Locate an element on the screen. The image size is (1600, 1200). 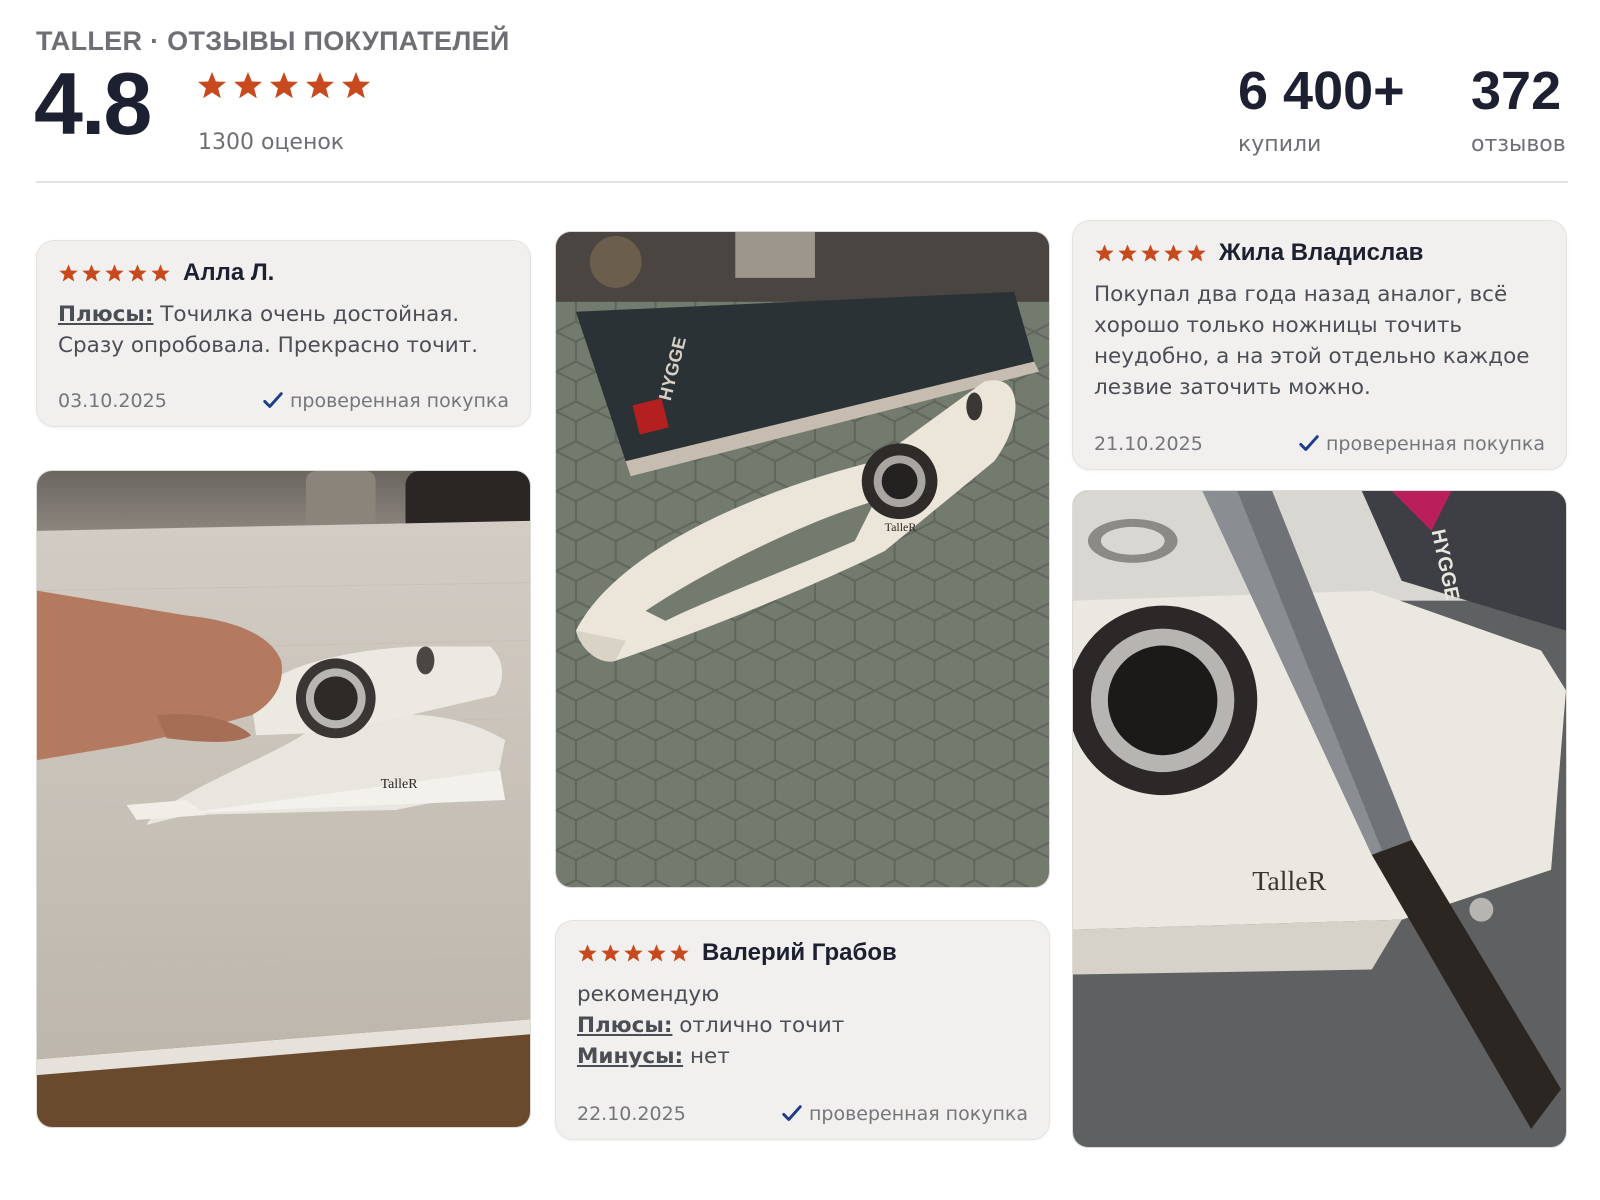
review-comment: рекомендую is located at coordinates (648, 994).